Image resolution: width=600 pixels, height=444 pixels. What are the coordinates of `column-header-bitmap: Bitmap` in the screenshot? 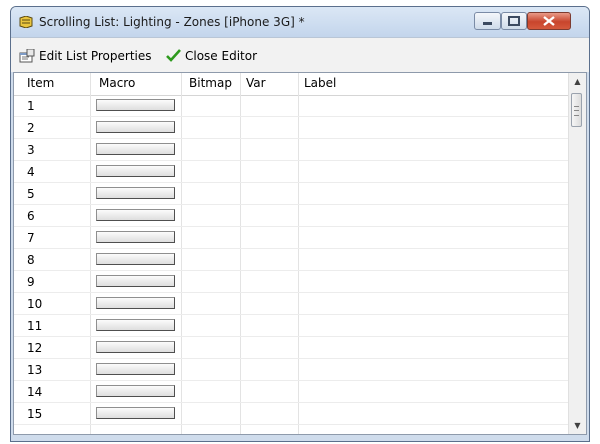 It's located at (210, 83).